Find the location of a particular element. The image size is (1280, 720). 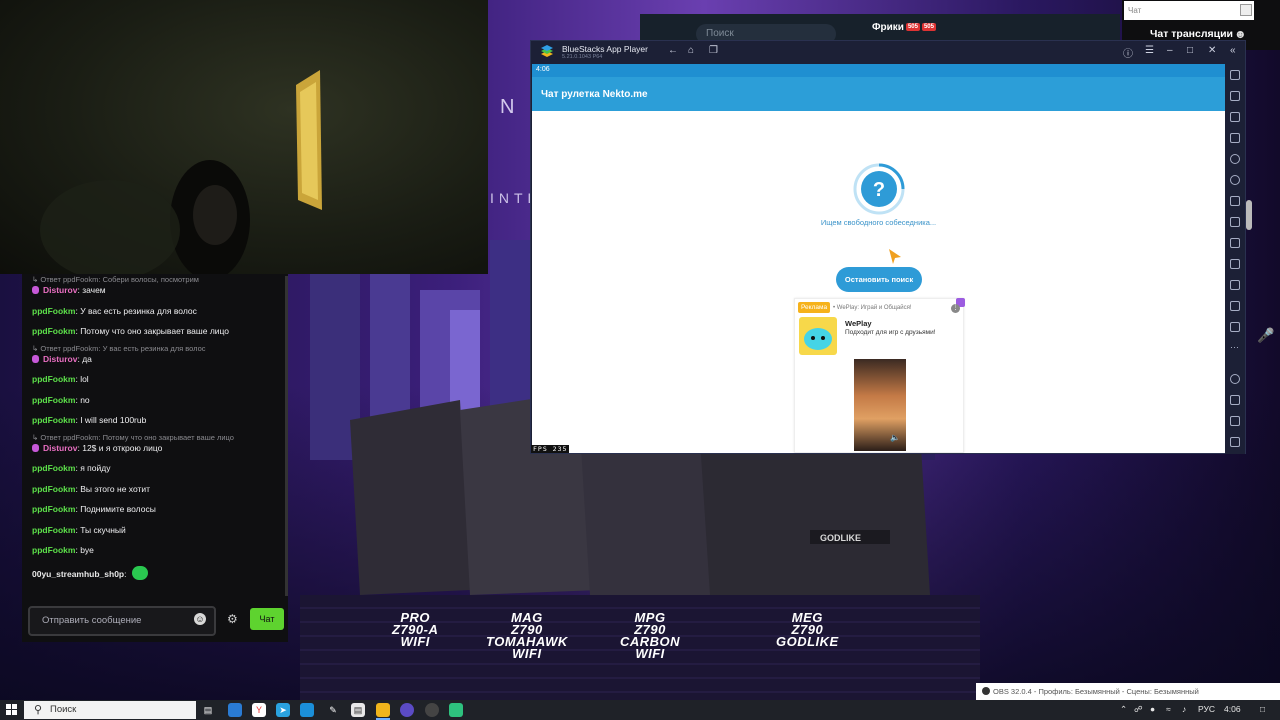

record-icon is located at coordinates (1235, 264).